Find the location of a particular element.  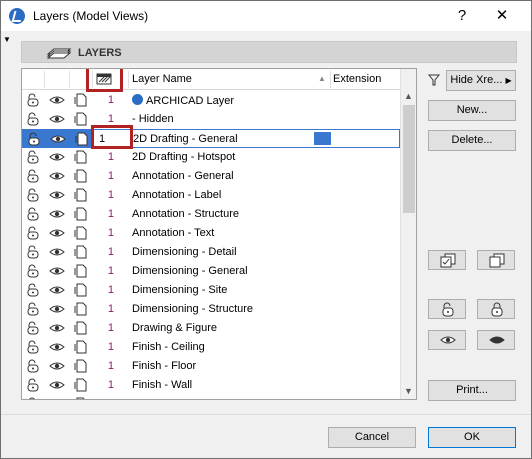

table-row: 1 Dimensioning - Structure is located at coordinates (211, 309).